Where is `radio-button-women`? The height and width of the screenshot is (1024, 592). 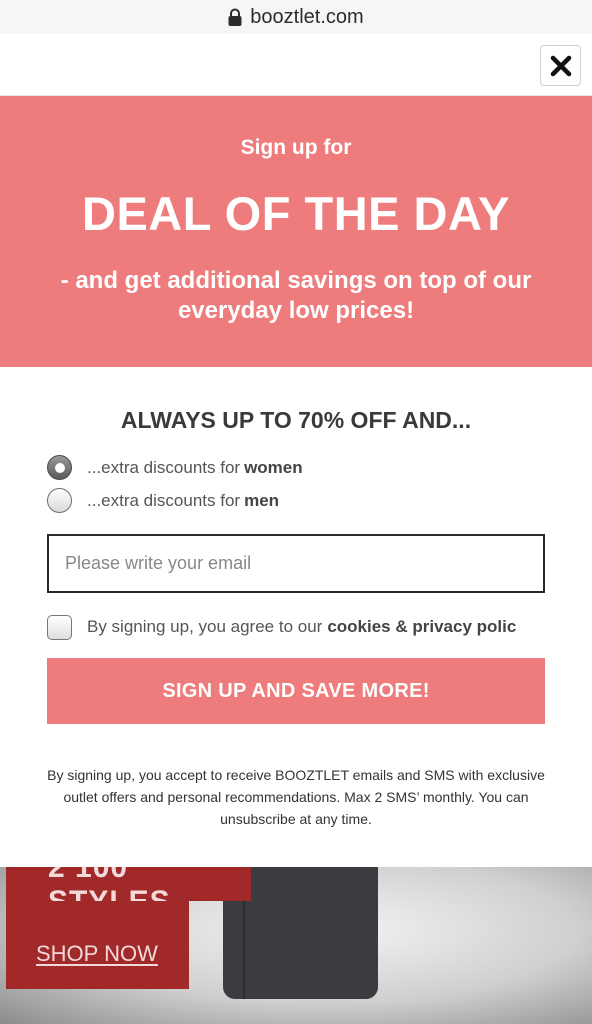 radio-button-women is located at coordinates (59, 467).